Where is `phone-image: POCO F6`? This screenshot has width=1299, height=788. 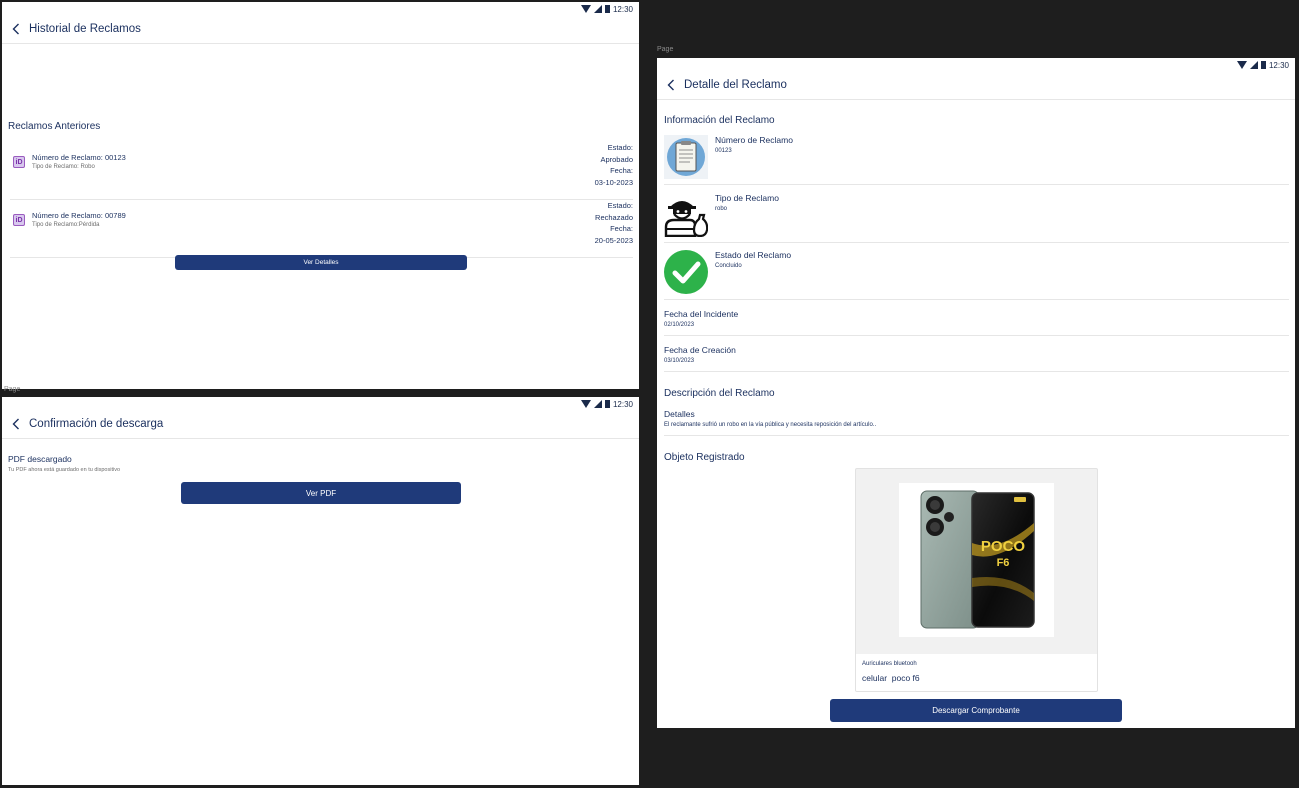
phone-image: POCO F6 is located at coordinates (976, 560).